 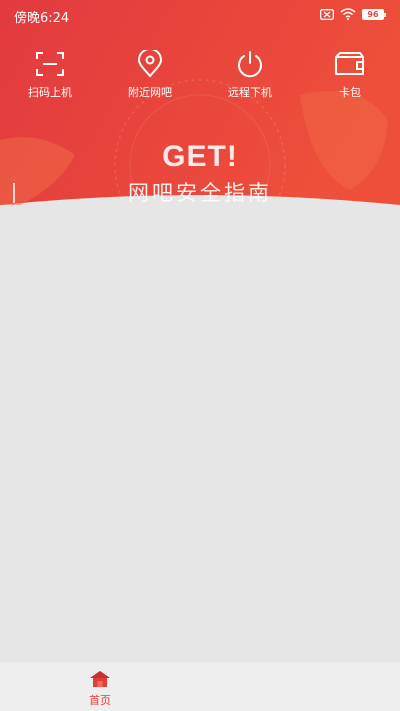 What do you see at coordinates (150, 64) in the screenshot?
I see `location-pin-icon` at bounding box center [150, 64].